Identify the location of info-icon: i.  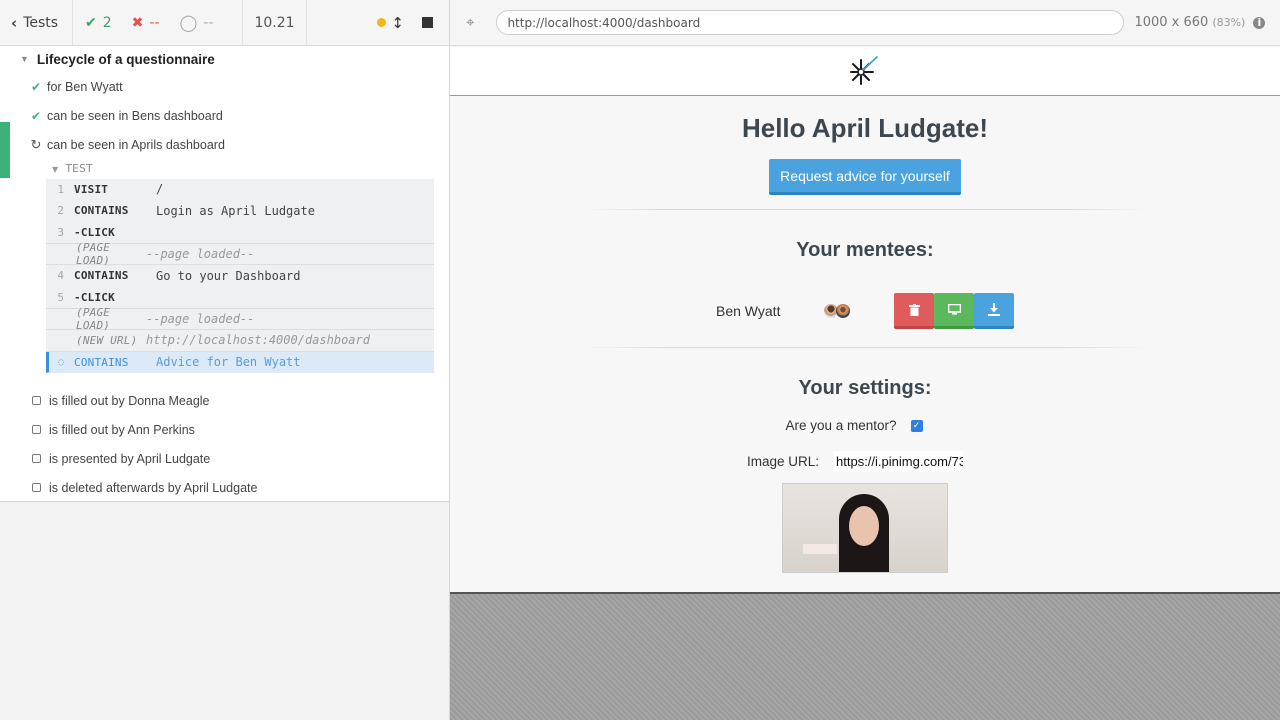
(1259, 22).